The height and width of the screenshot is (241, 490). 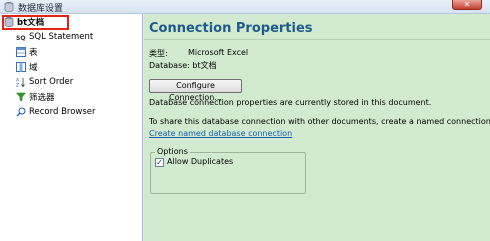 I want to click on database-name: Database: bt文档, so click(x=183, y=65).